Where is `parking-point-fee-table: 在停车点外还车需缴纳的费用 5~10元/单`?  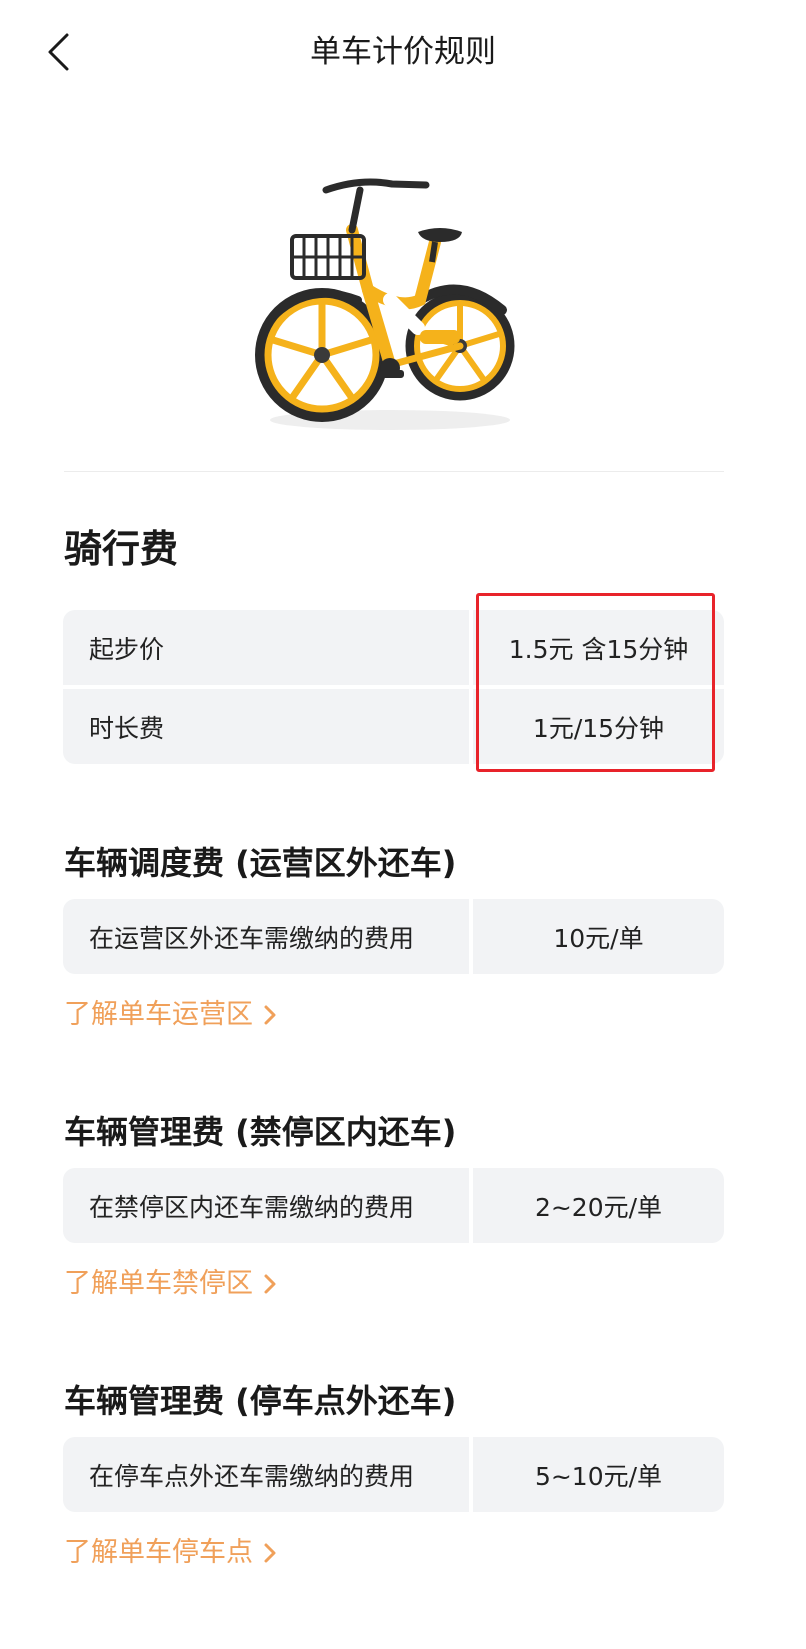 parking-point-fee-table: 在停车点外还车需缴纳的费用 5~10元/单 is located at coordinates (393, 1474).